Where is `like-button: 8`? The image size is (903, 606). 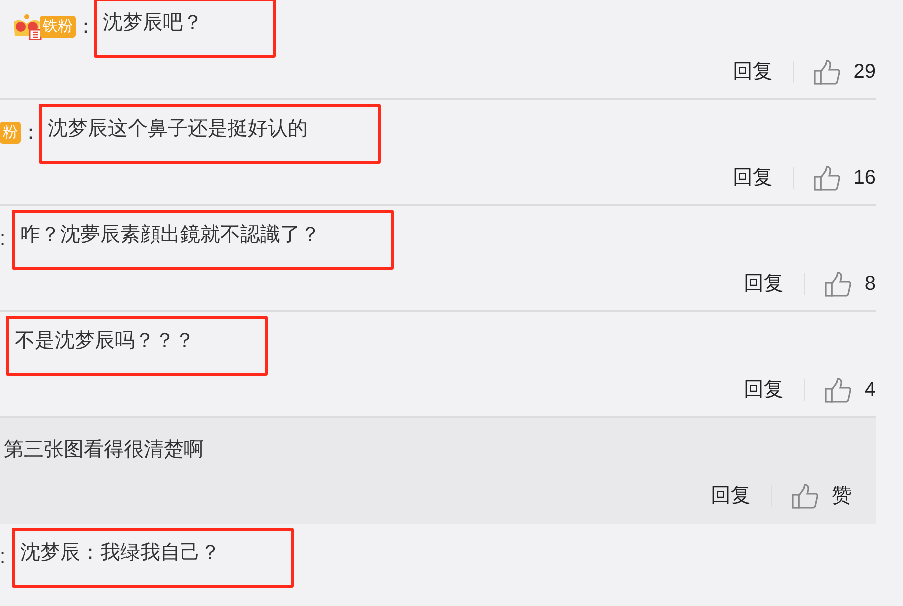
like-button: 8 is located at coordinates (850, 284).